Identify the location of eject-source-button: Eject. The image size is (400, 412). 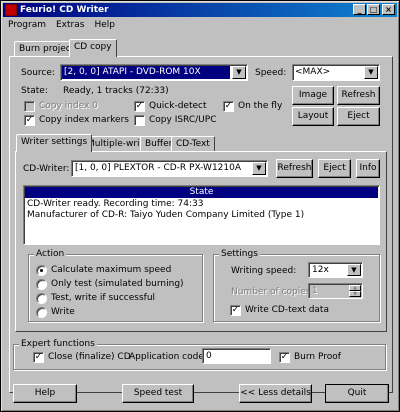
(358, 116).